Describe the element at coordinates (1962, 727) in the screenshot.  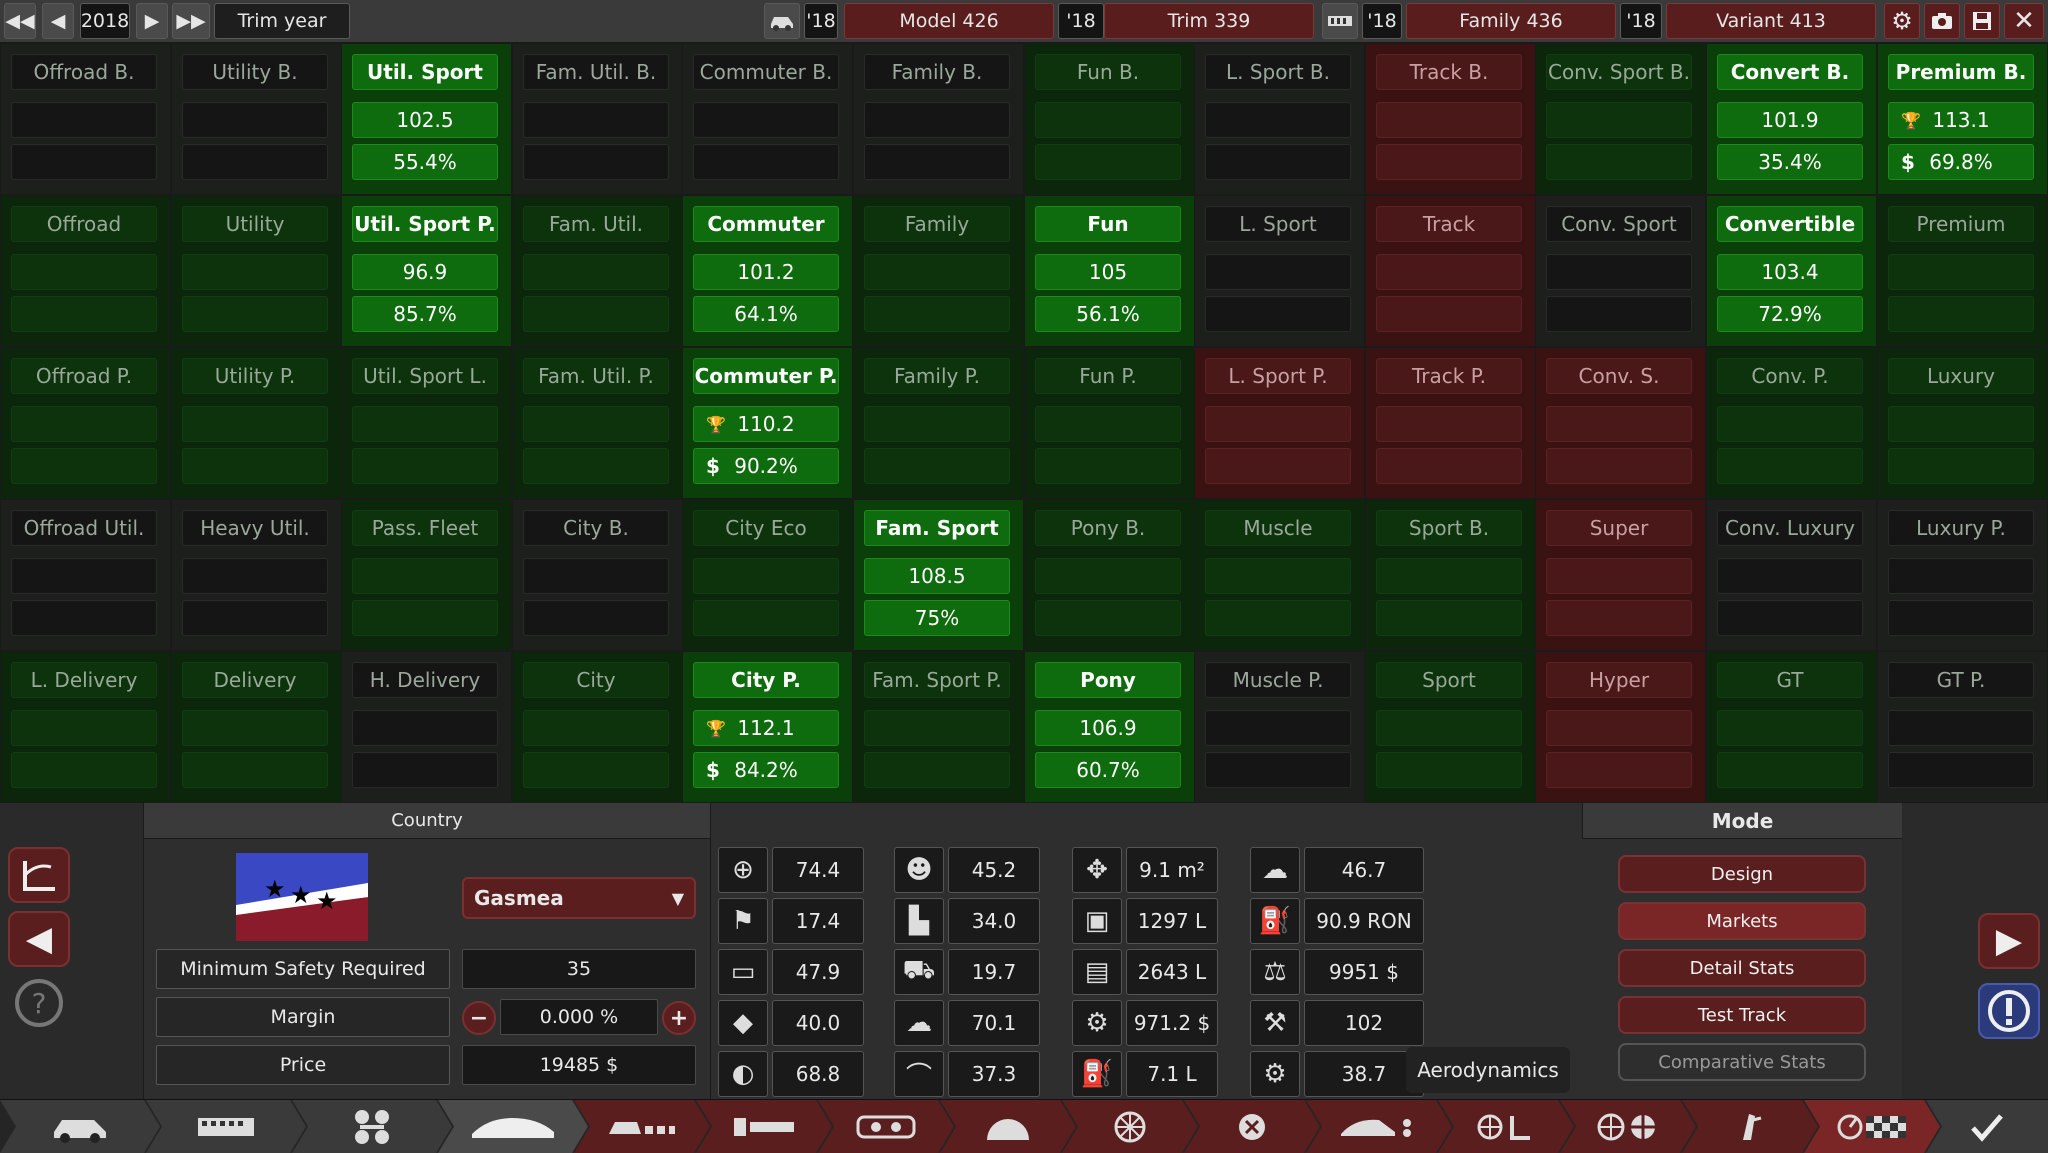
I see `market-cell: GT P.` at that location.